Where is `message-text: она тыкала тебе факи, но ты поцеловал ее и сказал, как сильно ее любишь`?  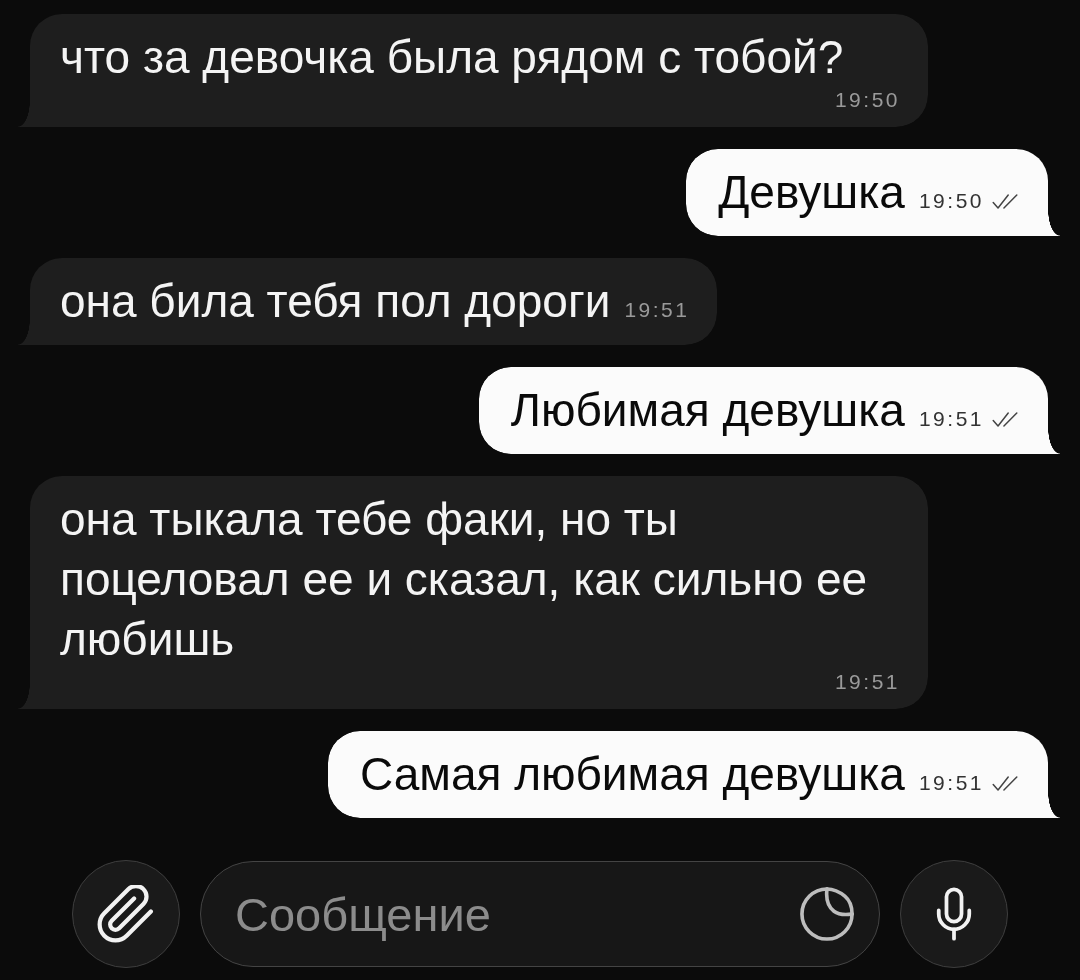 message-text: она тыкала тебе факи, но ты поцеловал ее и сказал, как сильно ее любишь is located at coordinates (464, 579).